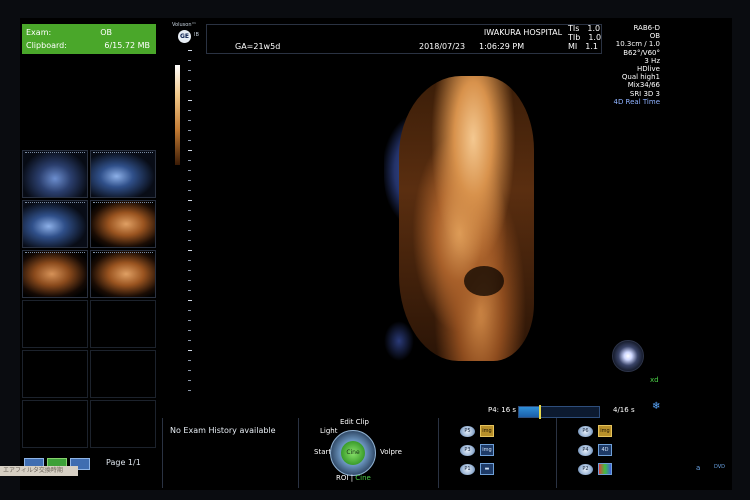 Image resolution: width=750 pixels, height=500 pixels. Describe the element at coordinates (605, 469) in the screenshot. I see `p2-color-icon` at that location.